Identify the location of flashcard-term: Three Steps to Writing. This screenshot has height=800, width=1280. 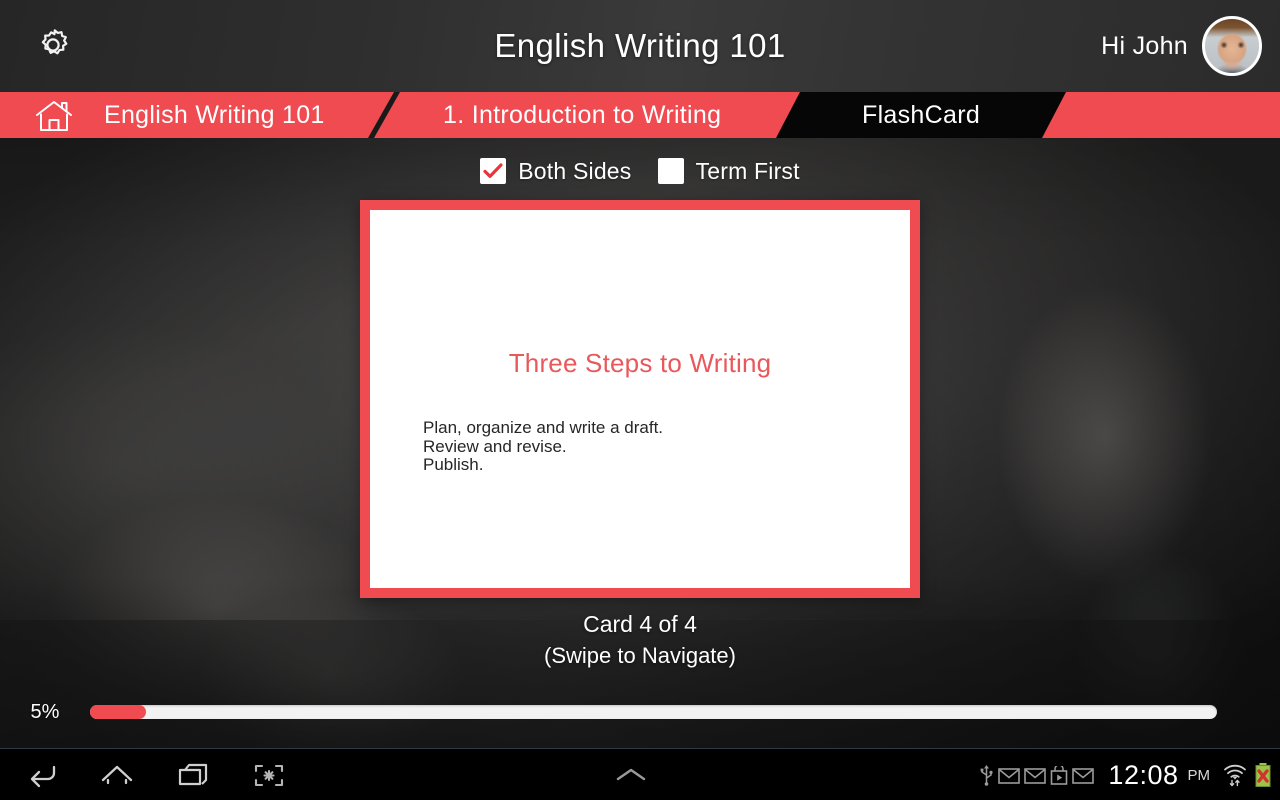
(640, 363).